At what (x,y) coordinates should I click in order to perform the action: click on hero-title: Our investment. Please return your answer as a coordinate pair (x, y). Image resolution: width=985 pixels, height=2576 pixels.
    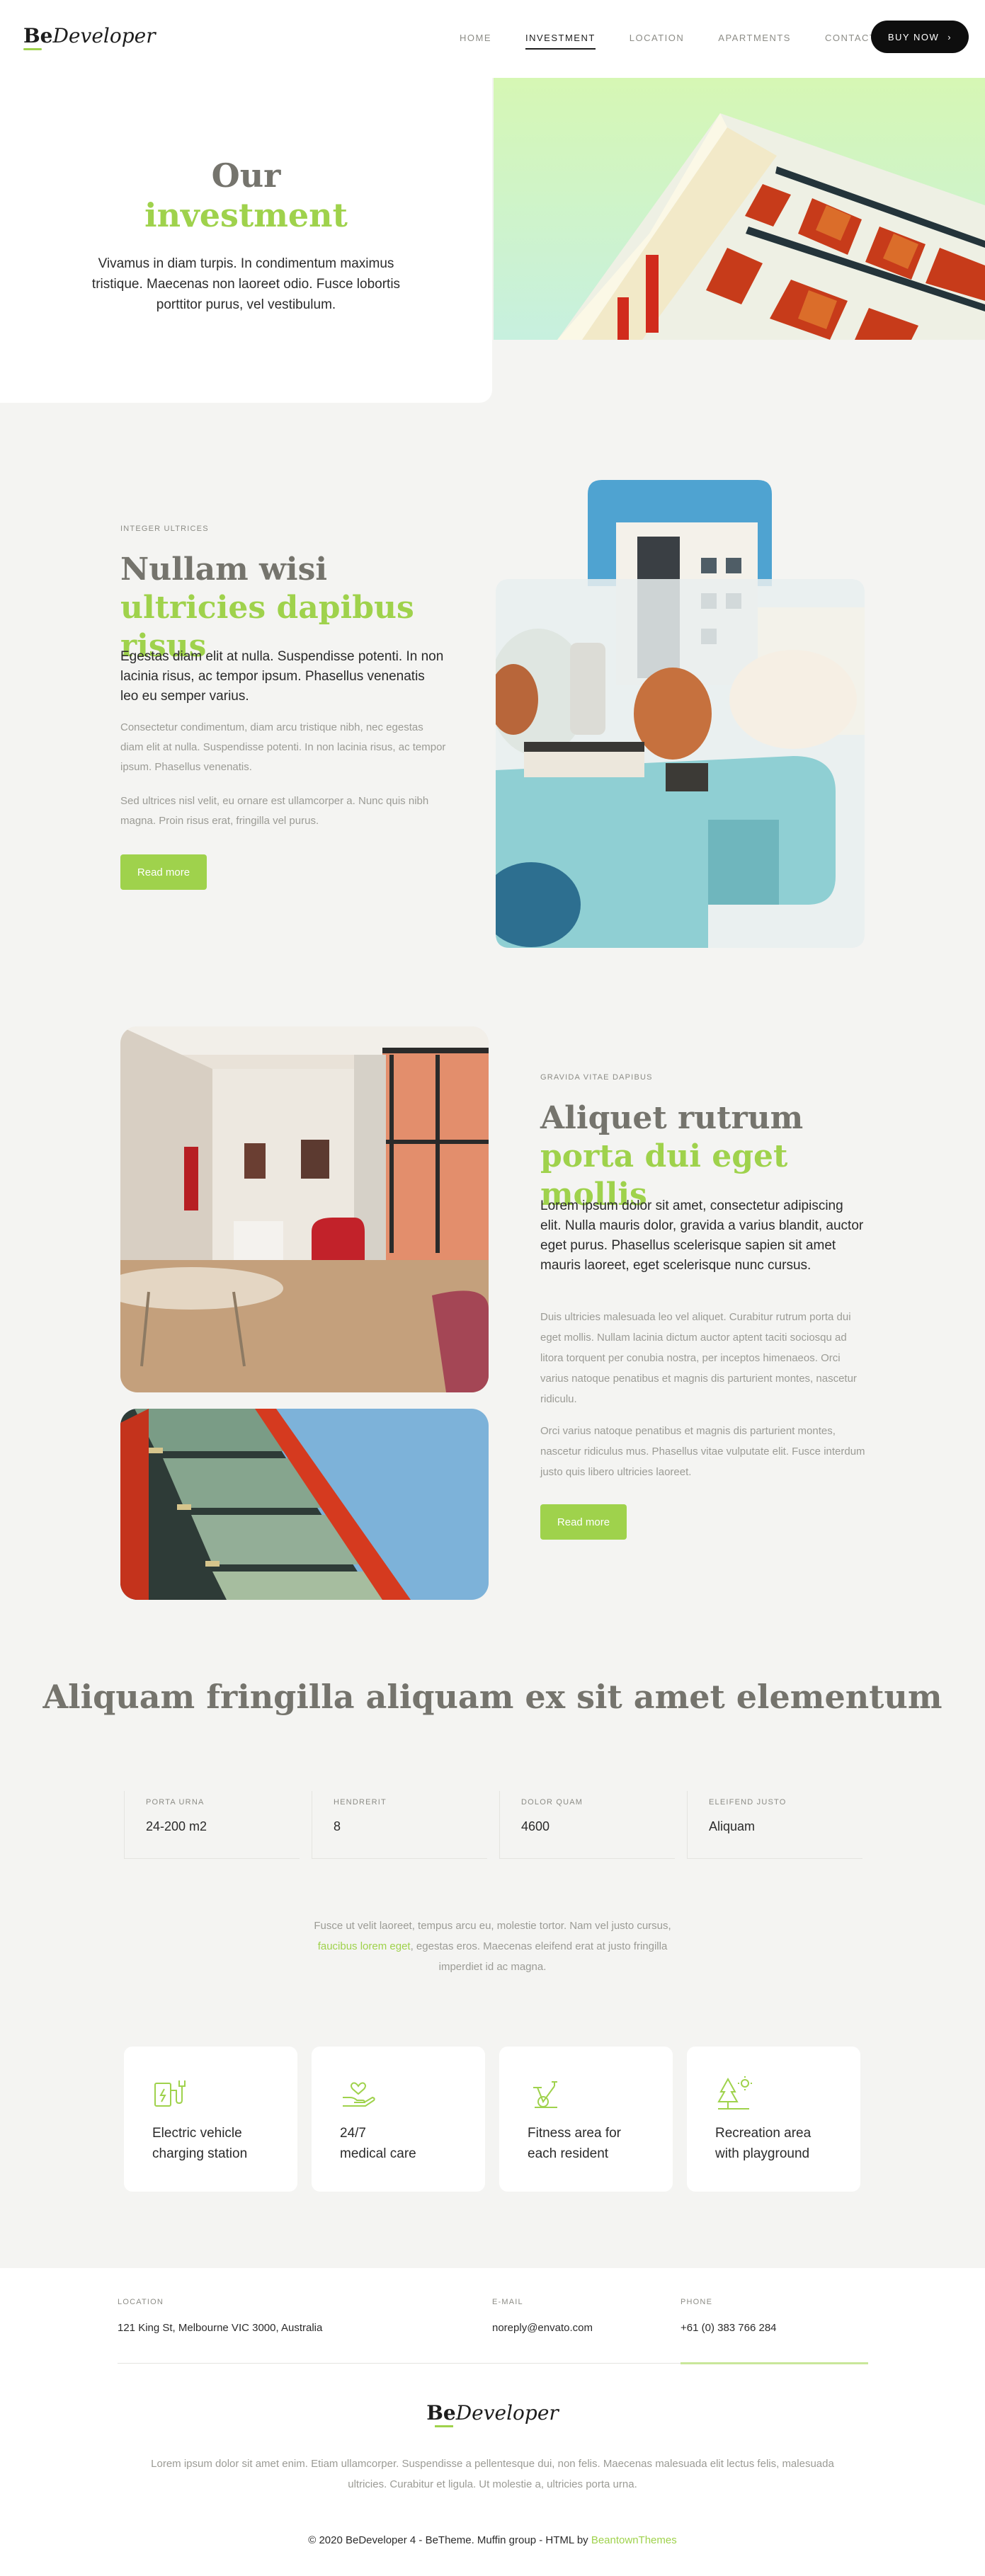
    Looking at the image, I should click on (246, 195).